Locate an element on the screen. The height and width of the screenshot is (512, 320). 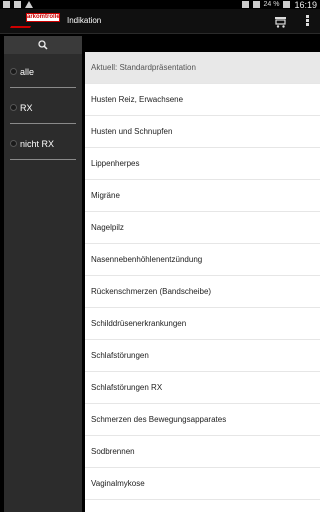
warning-icon is located at coordinates (29, 4).